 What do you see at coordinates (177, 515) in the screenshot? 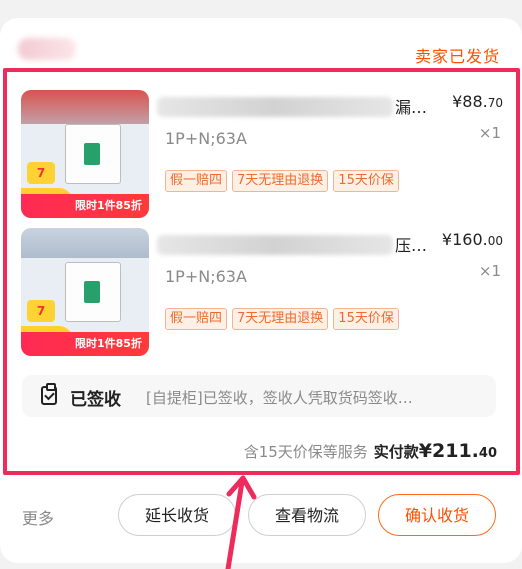
I see `extend-receipt-button: 延长收货` at bounding box center [177, 515].